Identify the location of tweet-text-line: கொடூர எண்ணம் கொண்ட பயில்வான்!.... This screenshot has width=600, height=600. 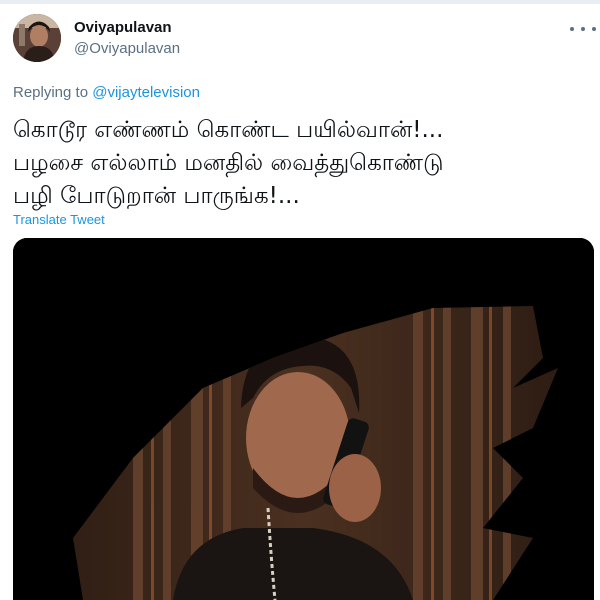
(228, 130).